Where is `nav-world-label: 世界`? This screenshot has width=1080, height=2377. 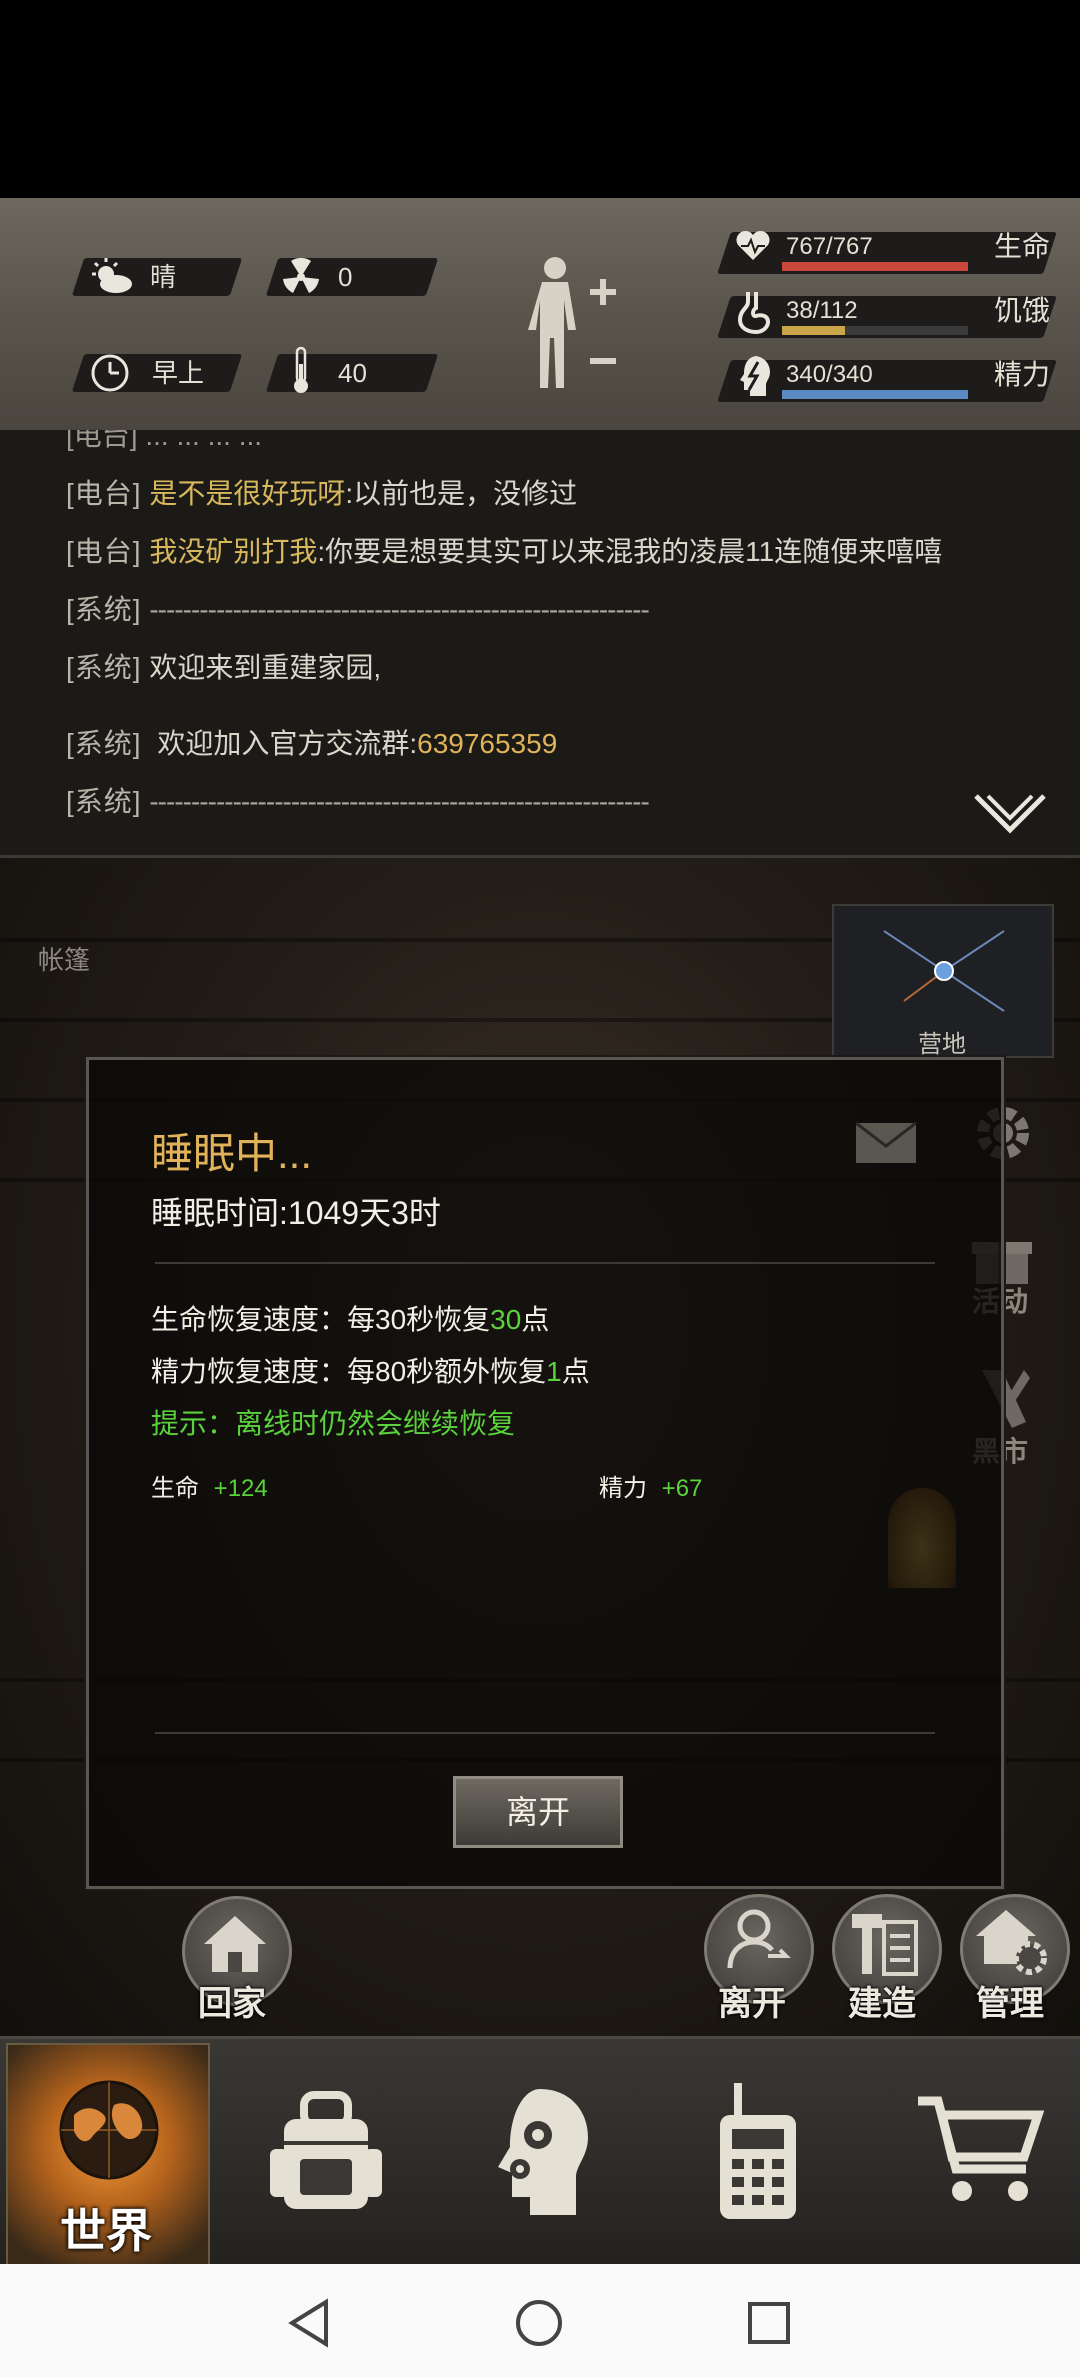 nav-world-label: 世界 is located at coordinates (106, 2231).